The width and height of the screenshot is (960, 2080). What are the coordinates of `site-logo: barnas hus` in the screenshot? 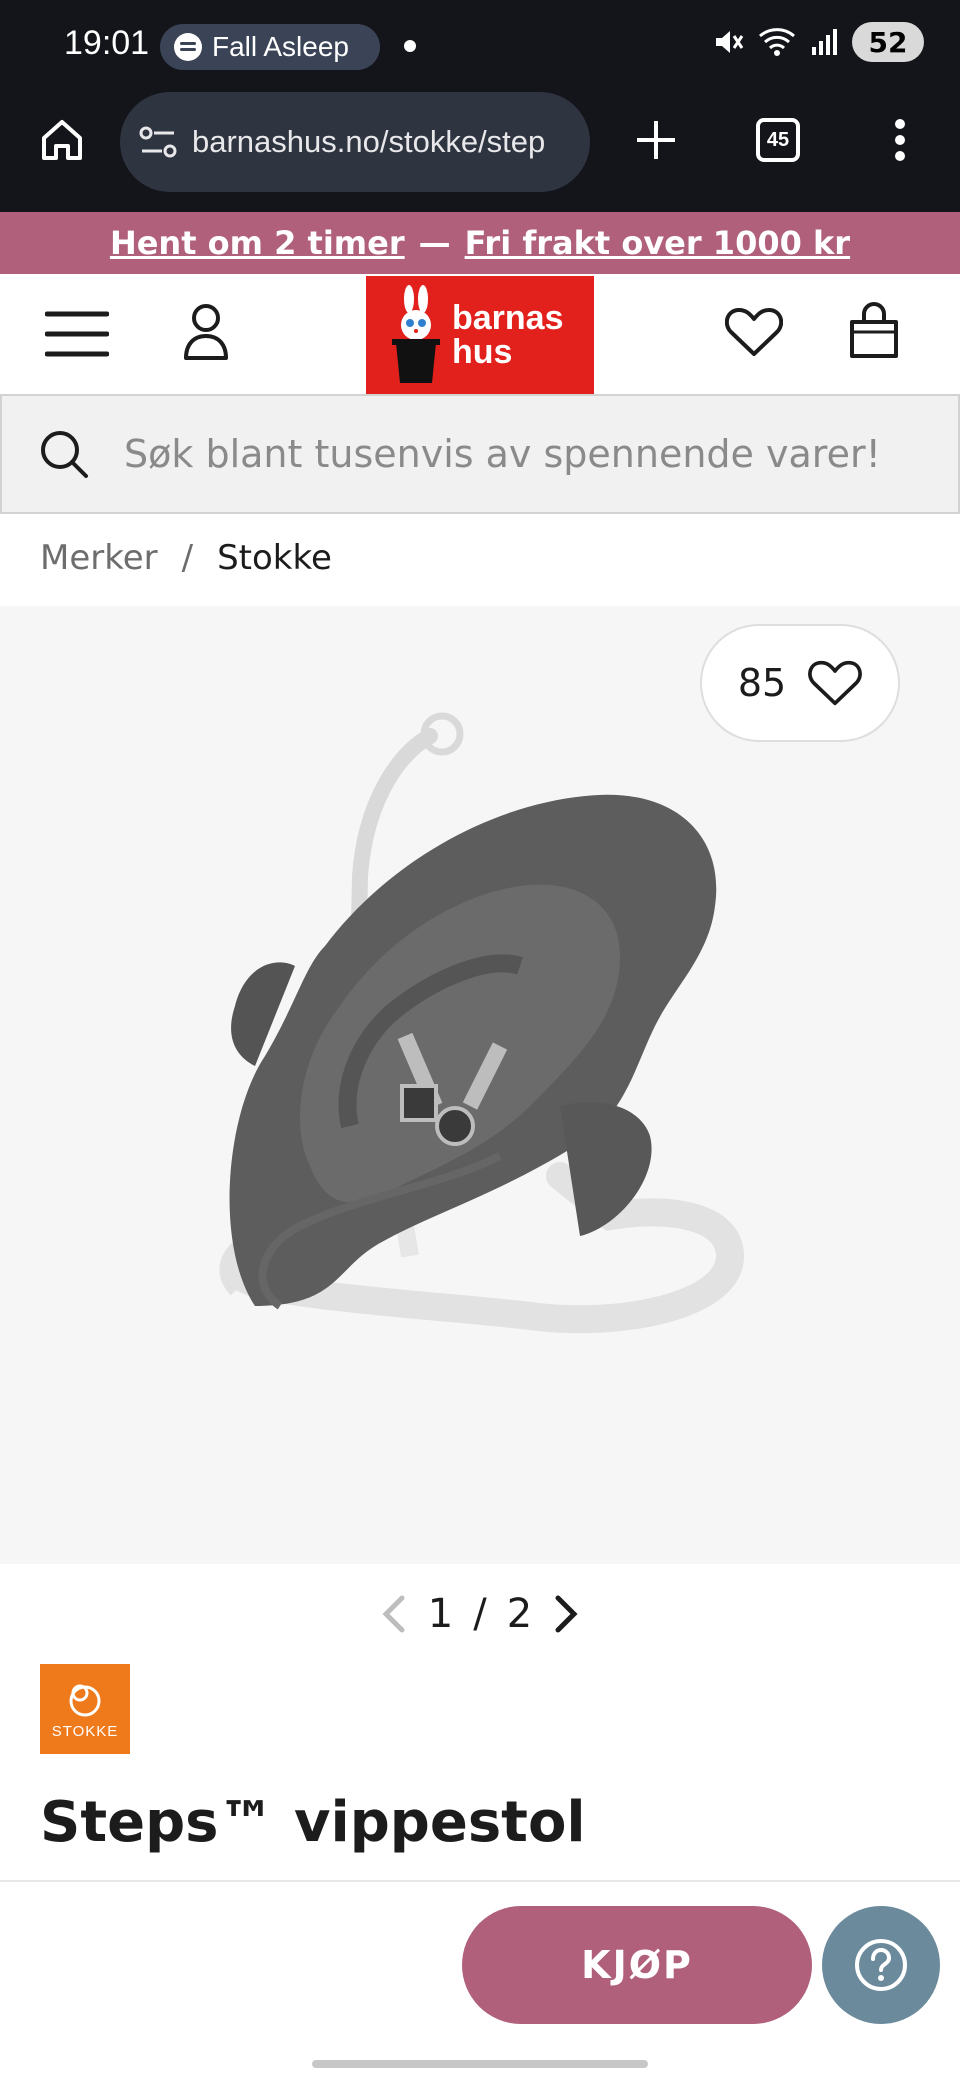 It's located at (480, 335).